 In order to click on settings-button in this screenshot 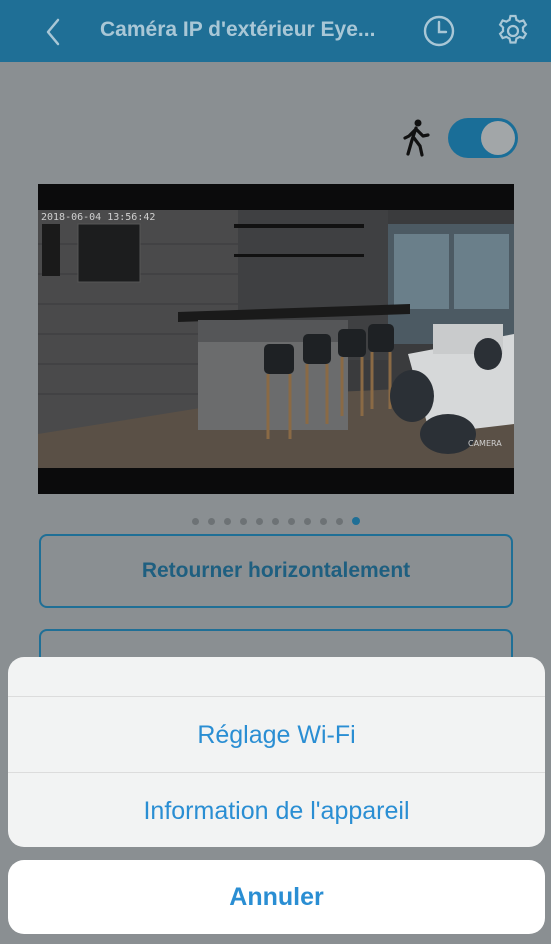, I will do `click(513, 31)`.